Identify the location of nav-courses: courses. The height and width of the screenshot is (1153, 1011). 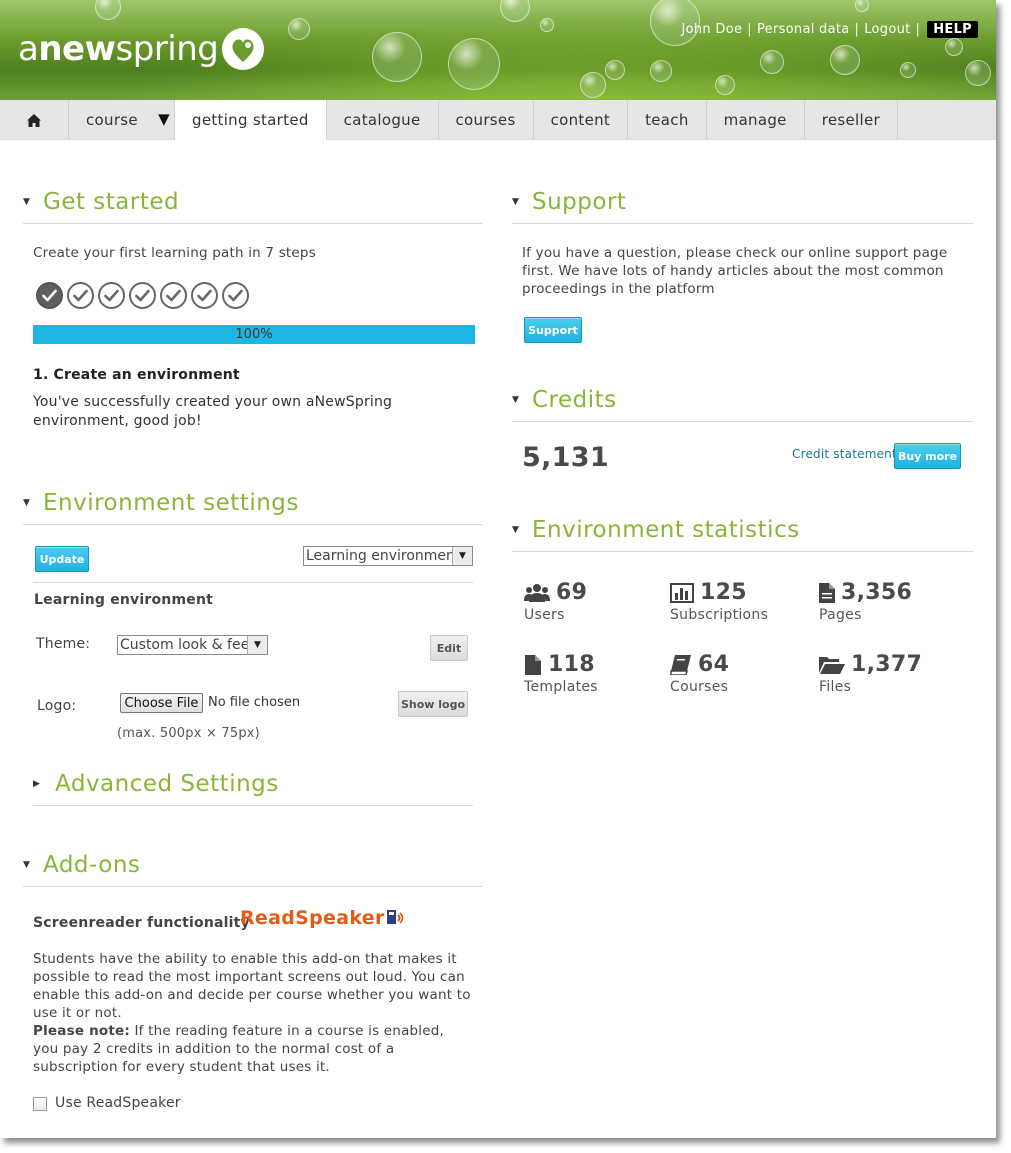
(486, 120).